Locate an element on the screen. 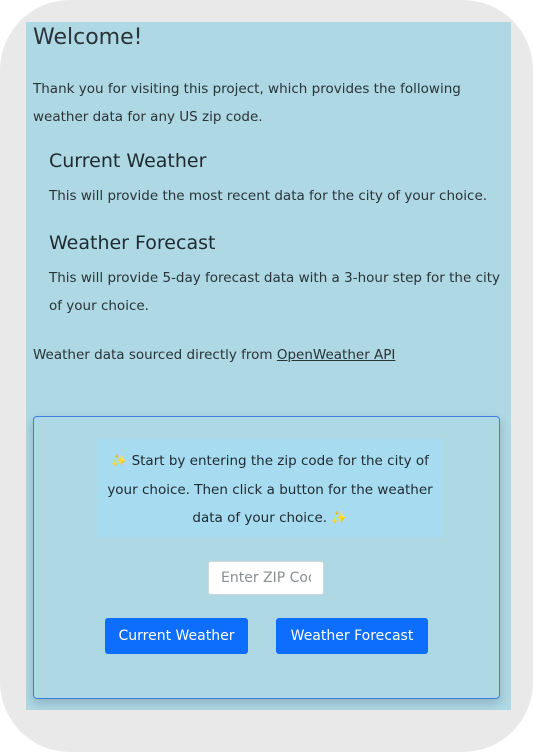  page-title: Welcome! is located at coordinates (88, 37).